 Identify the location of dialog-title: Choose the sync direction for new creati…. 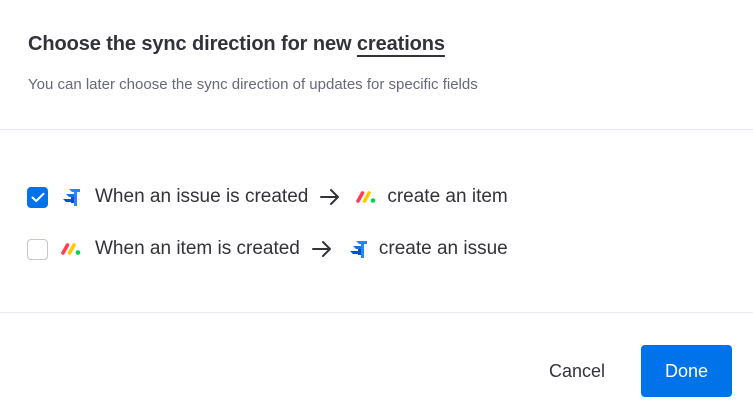
(380, 44).